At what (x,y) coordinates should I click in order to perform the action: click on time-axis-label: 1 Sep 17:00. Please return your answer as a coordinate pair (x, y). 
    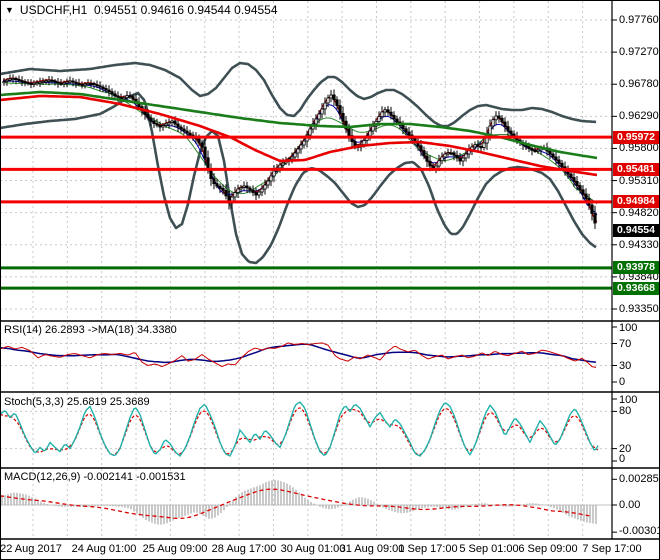
    Looking at the image, I should click on (428, 549).